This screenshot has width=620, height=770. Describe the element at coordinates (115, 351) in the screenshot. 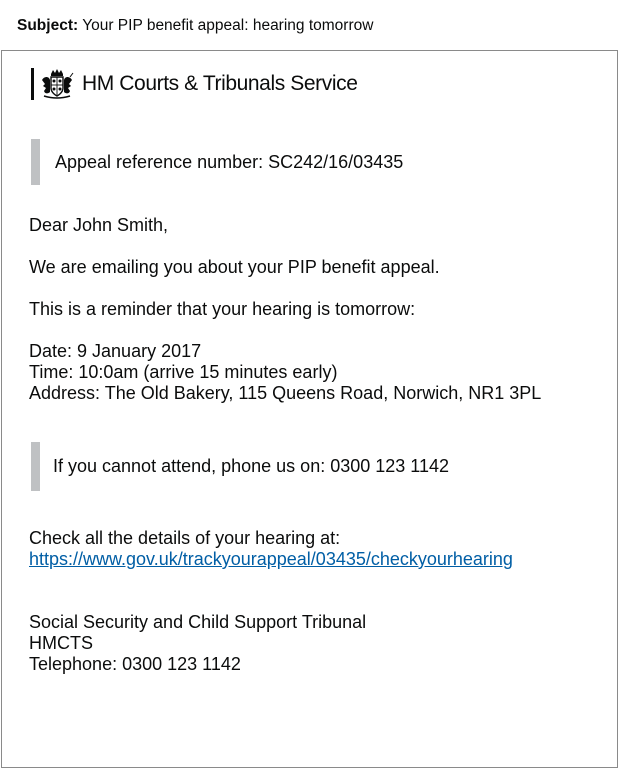

I see `hearing-date: Date: 9 January 2017` at that location.